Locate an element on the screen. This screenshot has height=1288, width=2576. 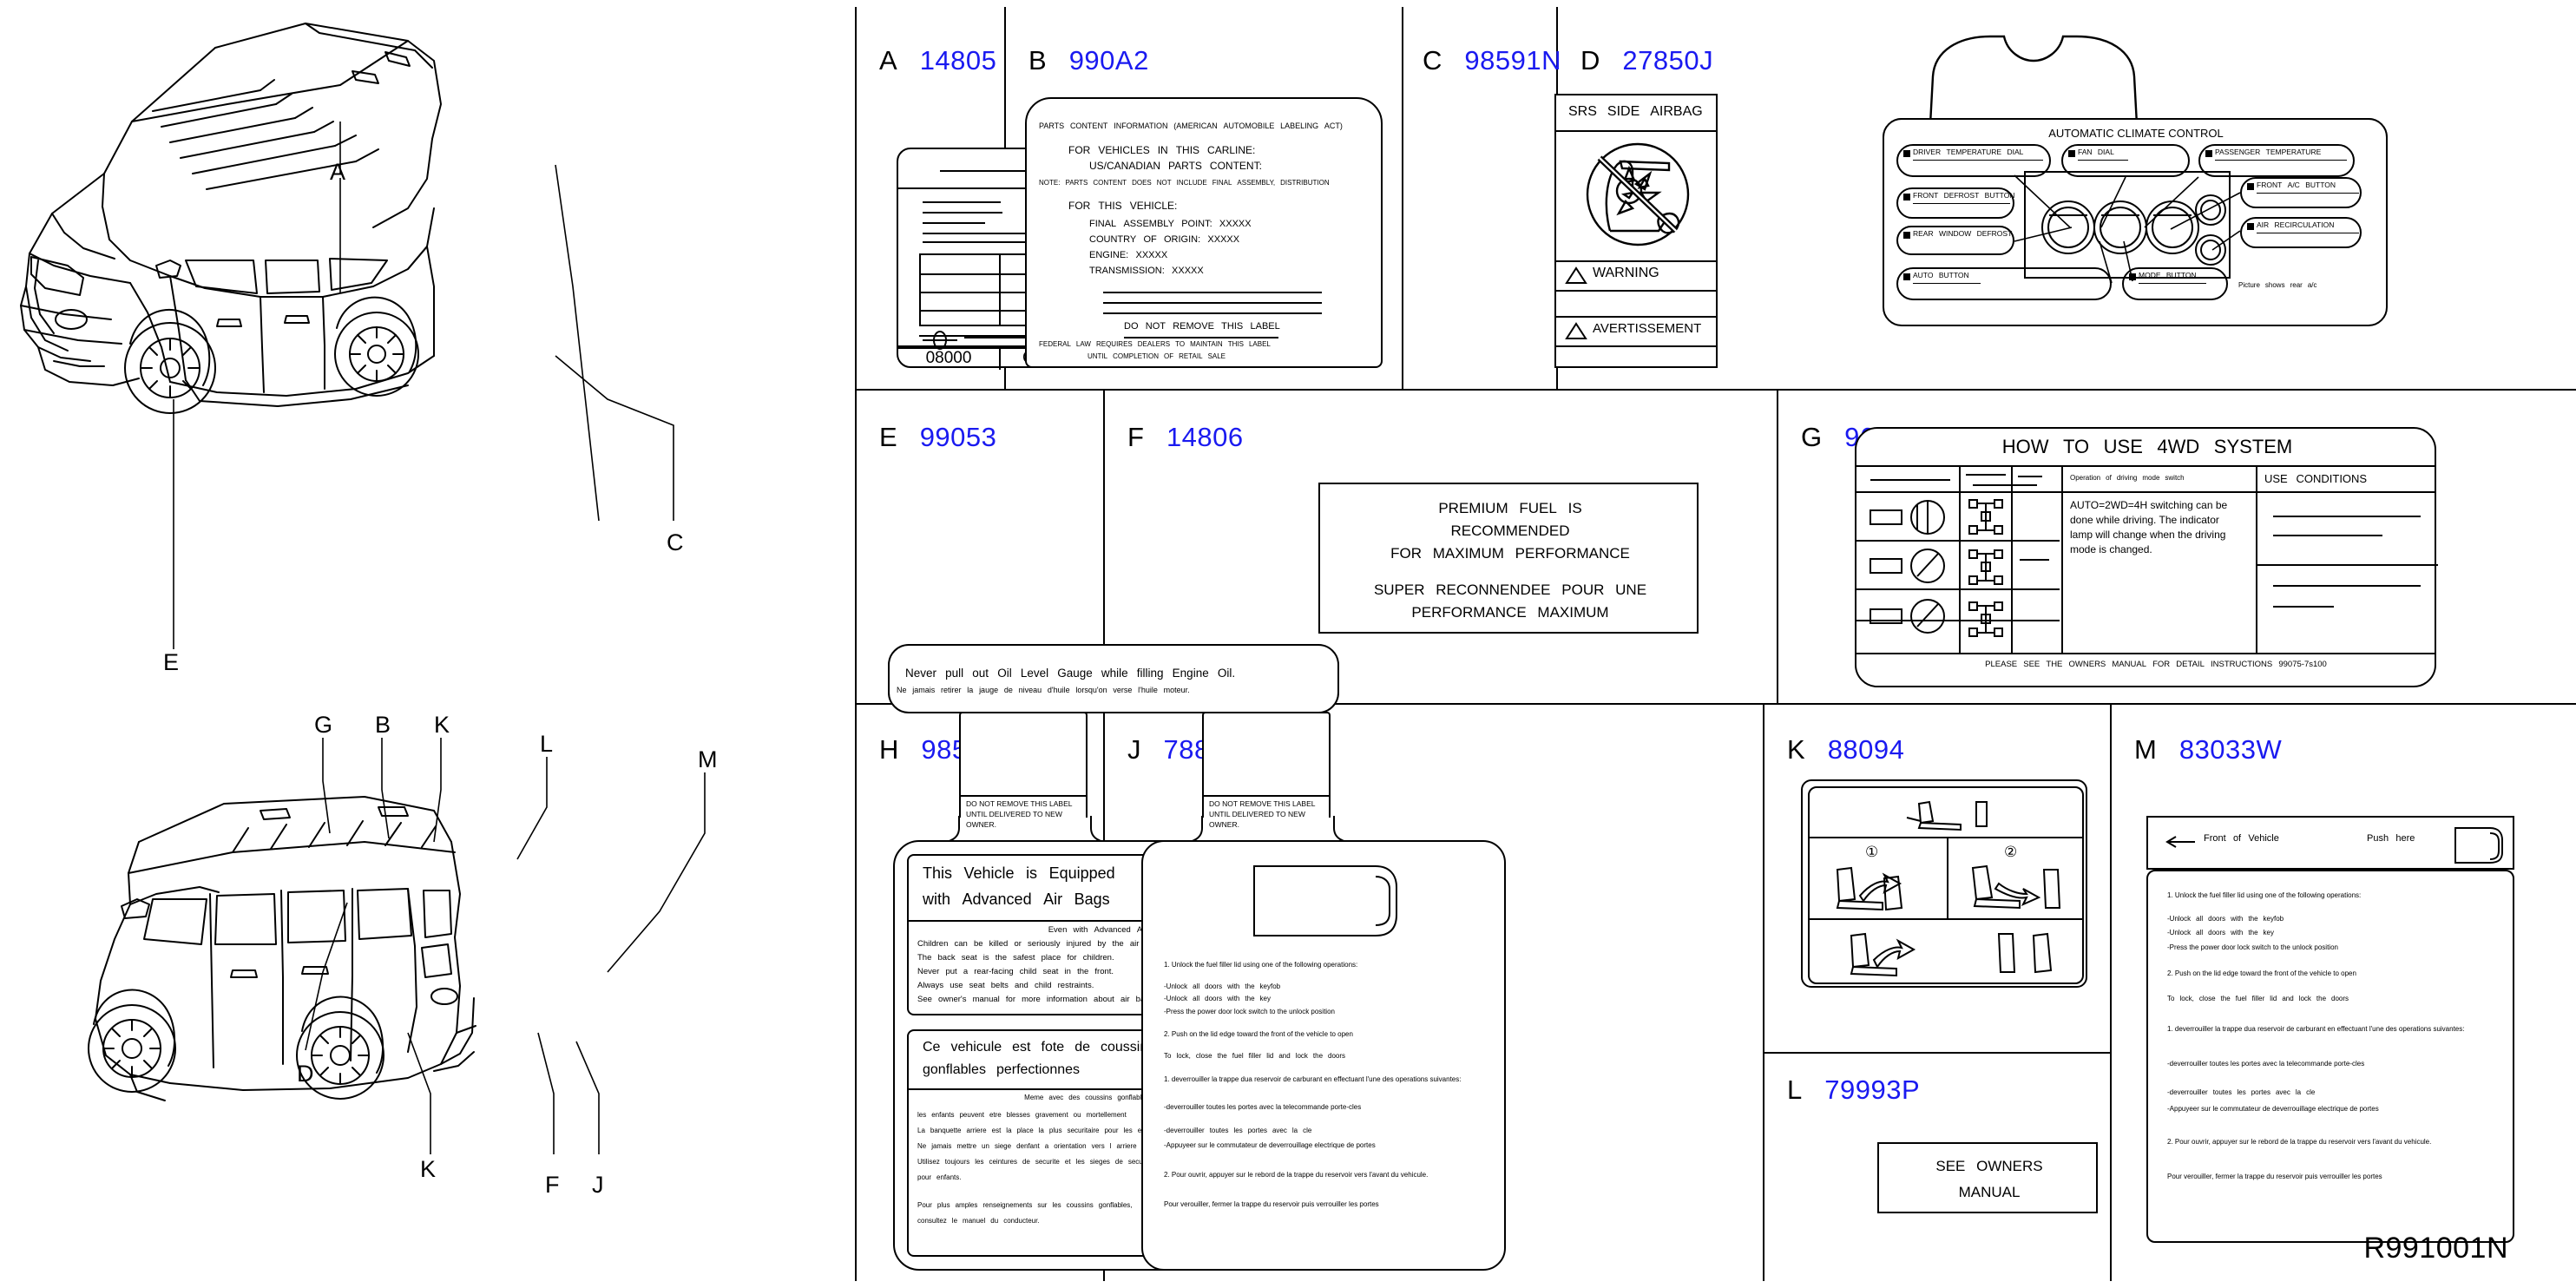
panel-m-header-left: Front of Vehicle is located at coordinates (2241, 838).